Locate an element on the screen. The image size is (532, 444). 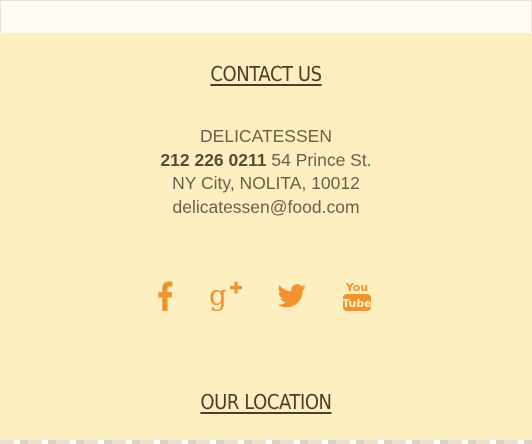
top-banner-strip is located at coordinates (266, 16).